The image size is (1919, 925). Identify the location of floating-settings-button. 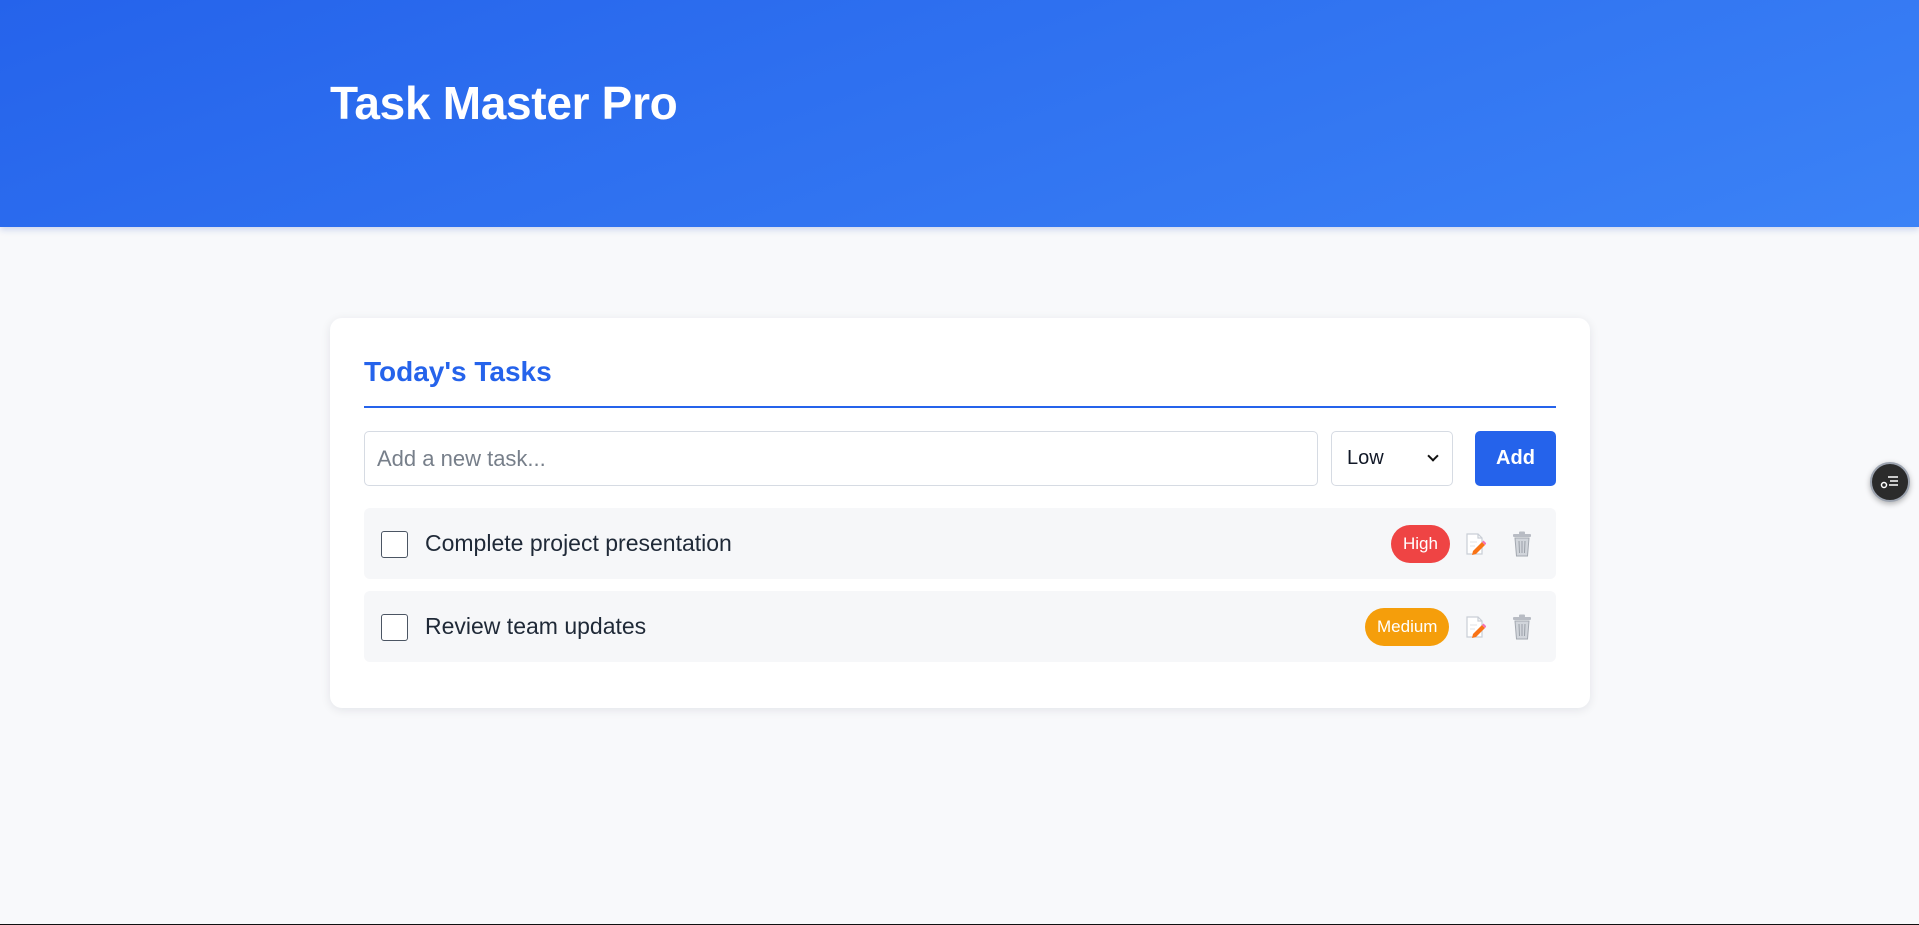
(1890, 482).